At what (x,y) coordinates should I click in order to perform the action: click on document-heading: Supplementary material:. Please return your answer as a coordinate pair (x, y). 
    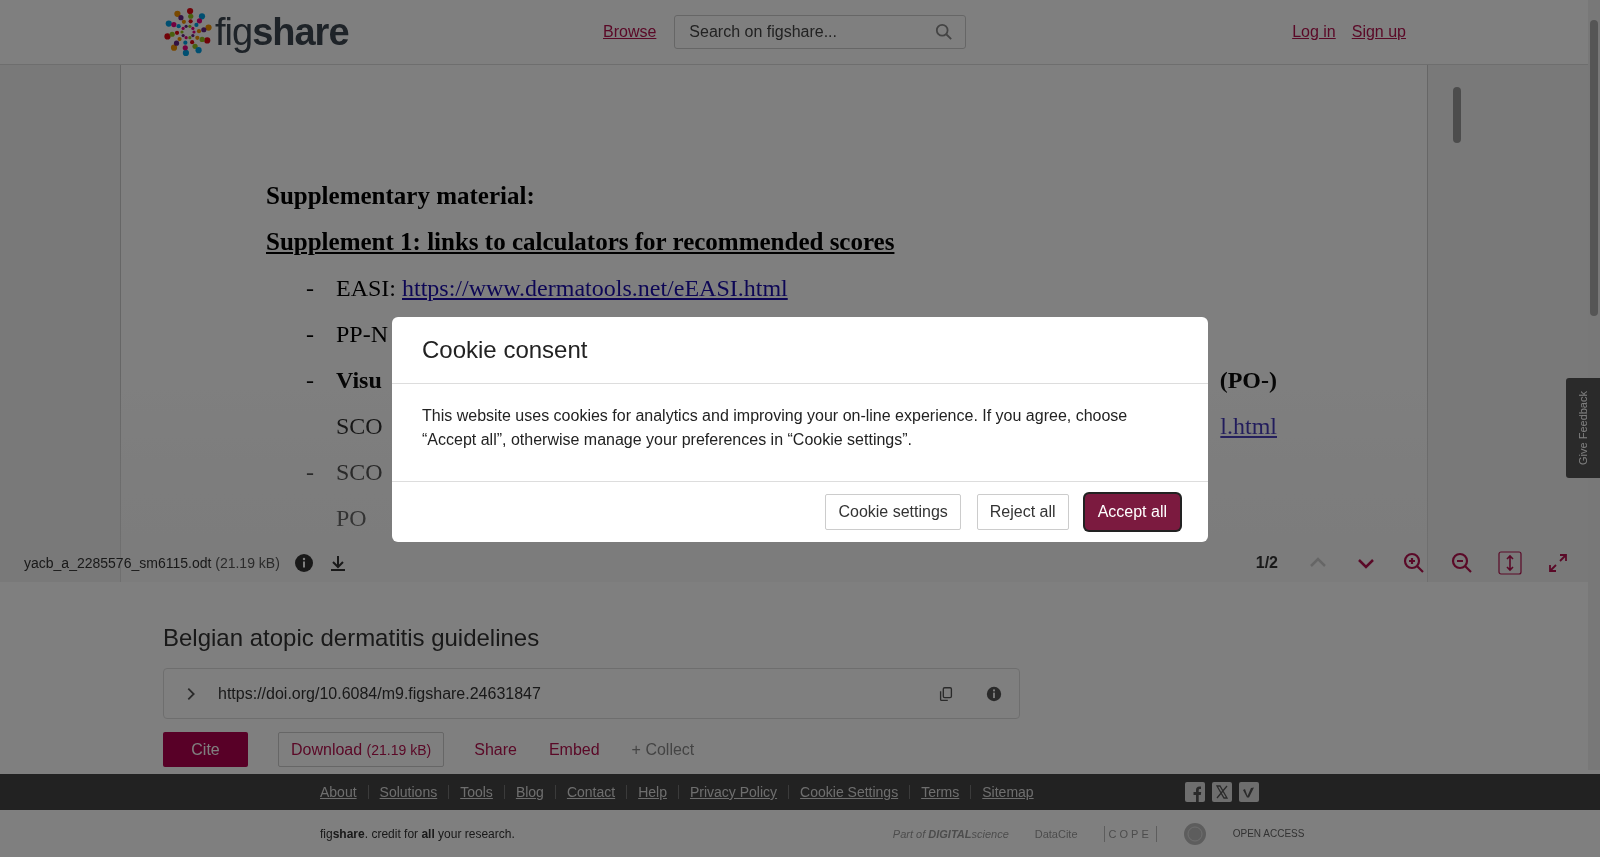
    Looking at the image, I should click on (400, 196).